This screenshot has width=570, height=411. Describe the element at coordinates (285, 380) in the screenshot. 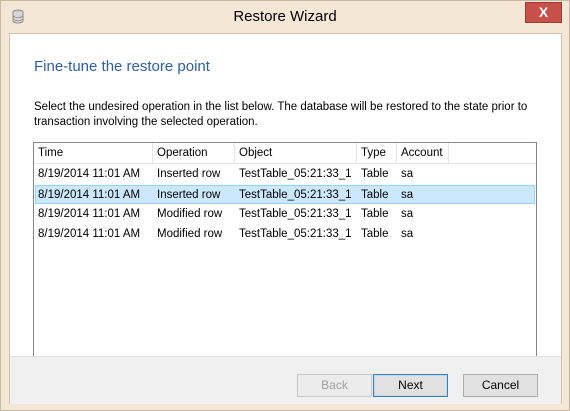

I see `button-bar: Back Next Cancel` at that location.